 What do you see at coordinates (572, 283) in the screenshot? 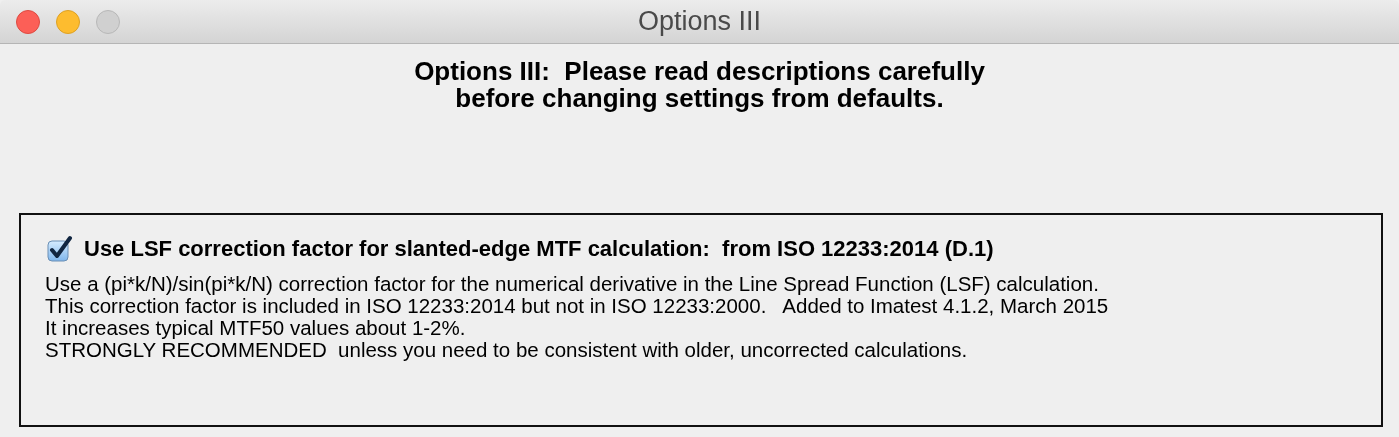
I see `description-text: Use a (pi*k/N)/sin(pi*k/N) correction factor for the numerical derivative in the Line Spread Function (LSF) calculation.` at bounding box center [572, 283].